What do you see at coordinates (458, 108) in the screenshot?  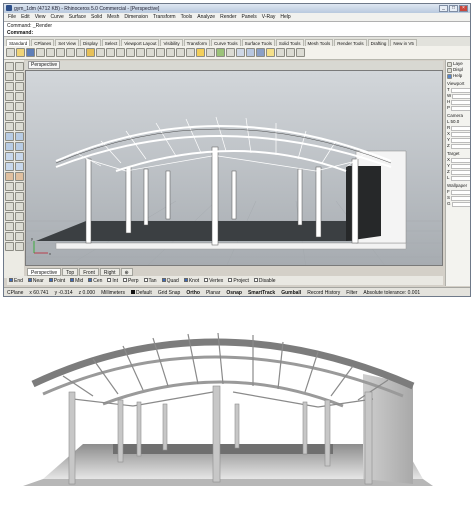 I see `viewport-projection-field: P` at bounding box center [458, 108].